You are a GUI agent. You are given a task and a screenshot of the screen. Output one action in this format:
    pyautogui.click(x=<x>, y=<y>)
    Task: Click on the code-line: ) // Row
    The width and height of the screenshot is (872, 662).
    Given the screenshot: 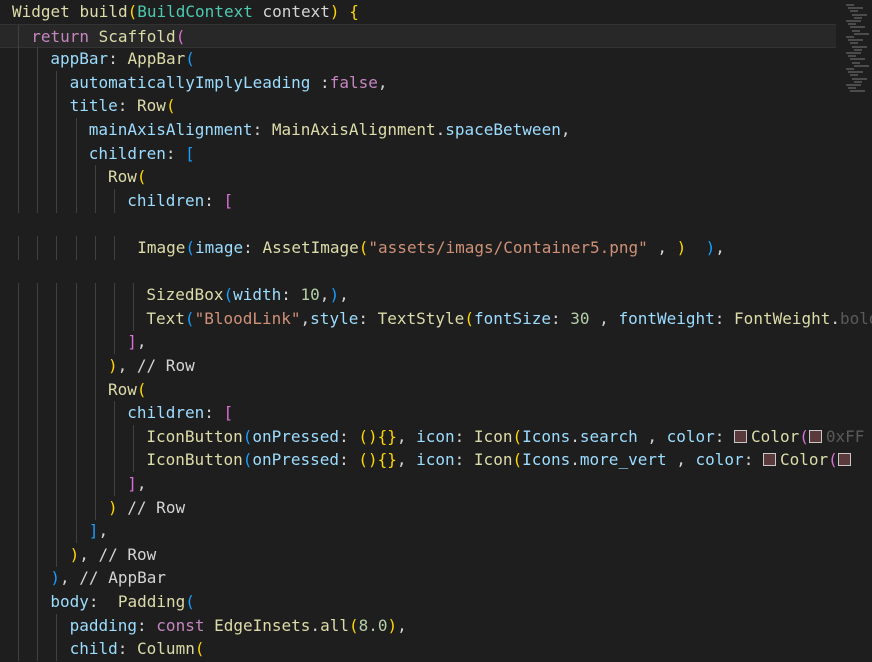 What is the action you would take?
    pyautogui.click(x=436, y=507)
    